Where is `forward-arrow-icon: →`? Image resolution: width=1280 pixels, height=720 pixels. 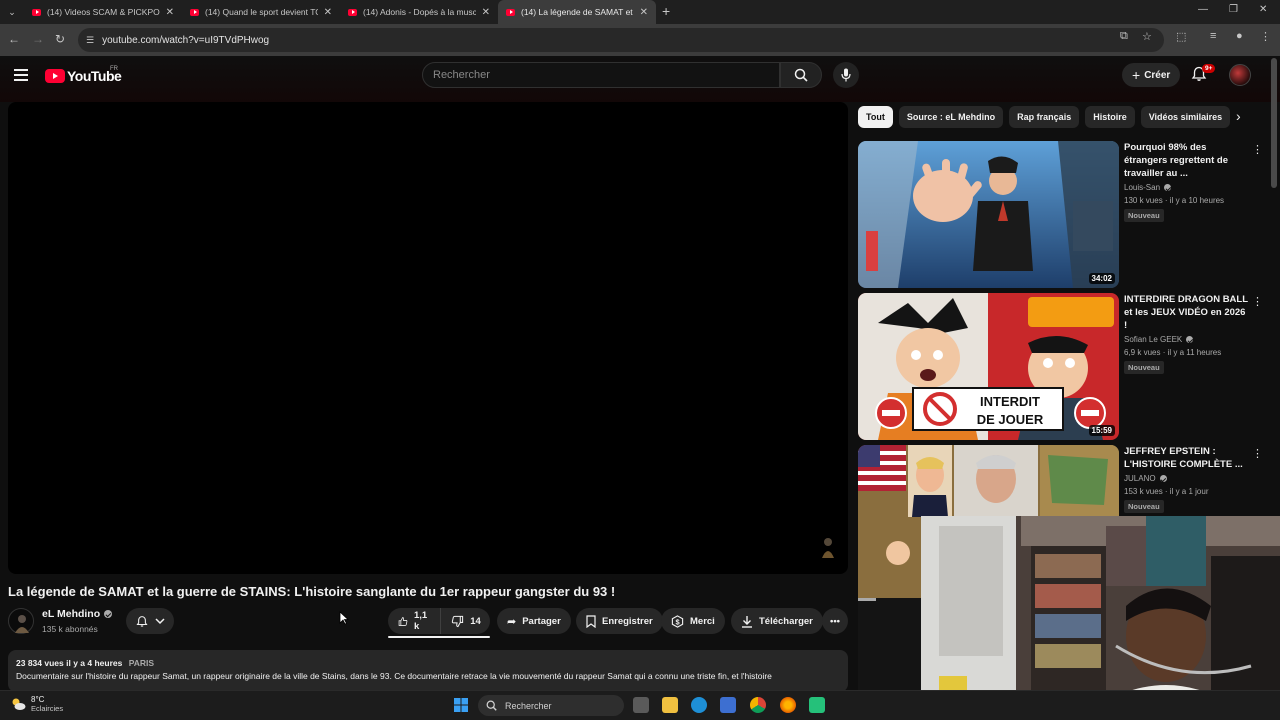 forward-arrow-icon: → is located at coordinates (38, 39).